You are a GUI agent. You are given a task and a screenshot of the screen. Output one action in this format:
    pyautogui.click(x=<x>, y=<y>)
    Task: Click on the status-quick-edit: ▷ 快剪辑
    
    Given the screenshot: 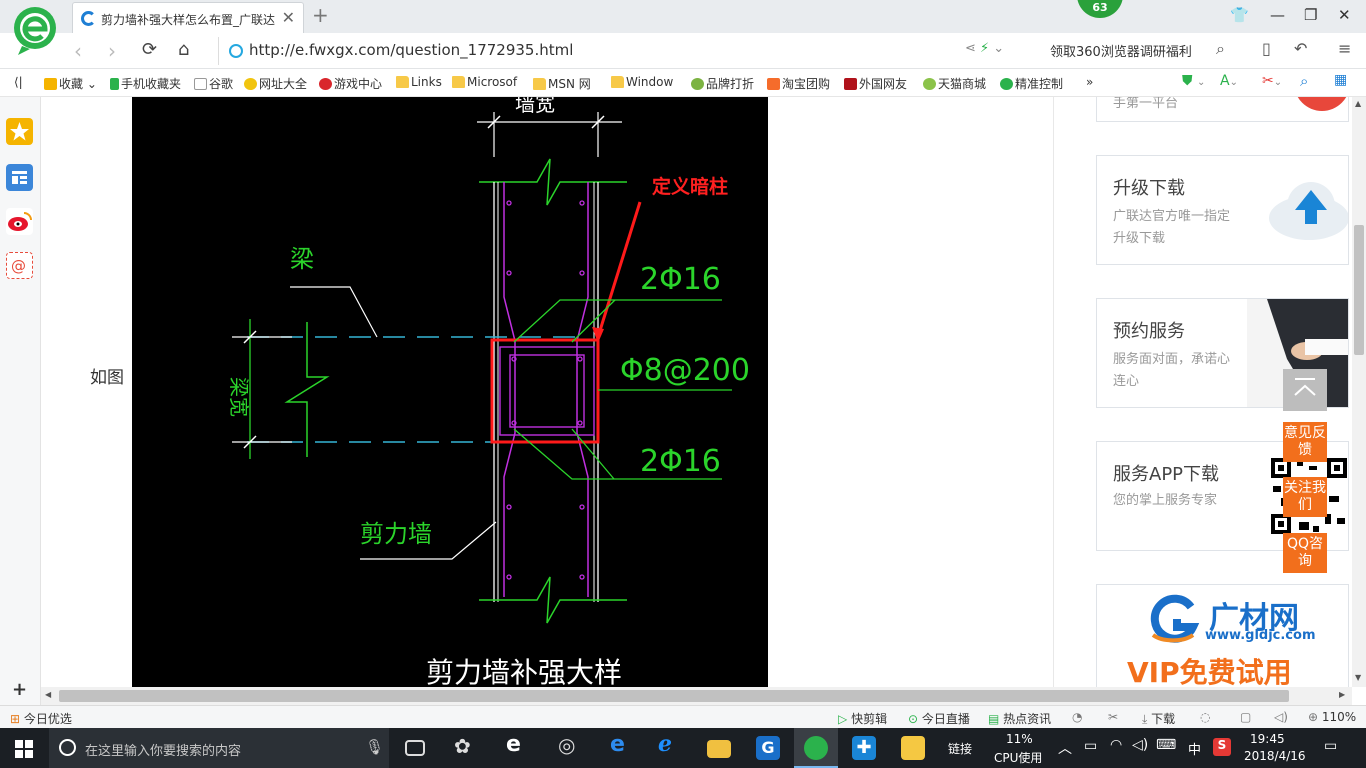 What is the action you would take?
    pyautogui.click(x=862, y=718)
    